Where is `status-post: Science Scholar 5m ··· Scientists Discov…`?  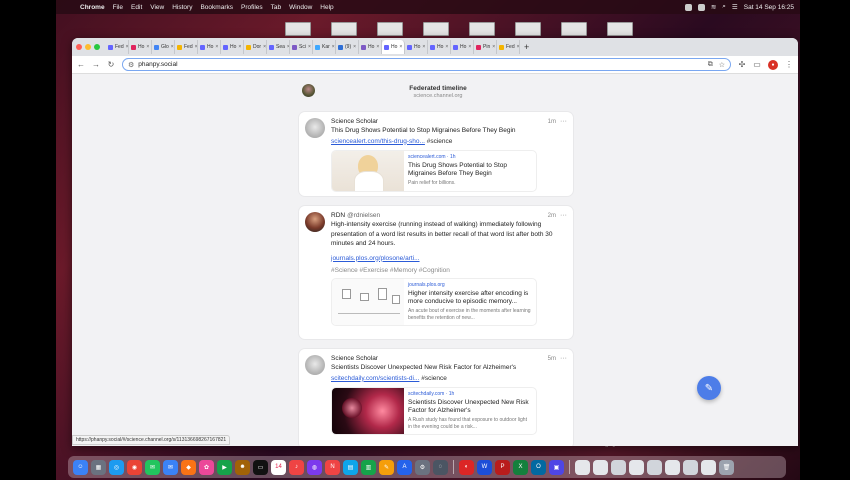 status-post: Science Scholar 5m ··· Scientists Discov… is located at coordinates (436, 397).